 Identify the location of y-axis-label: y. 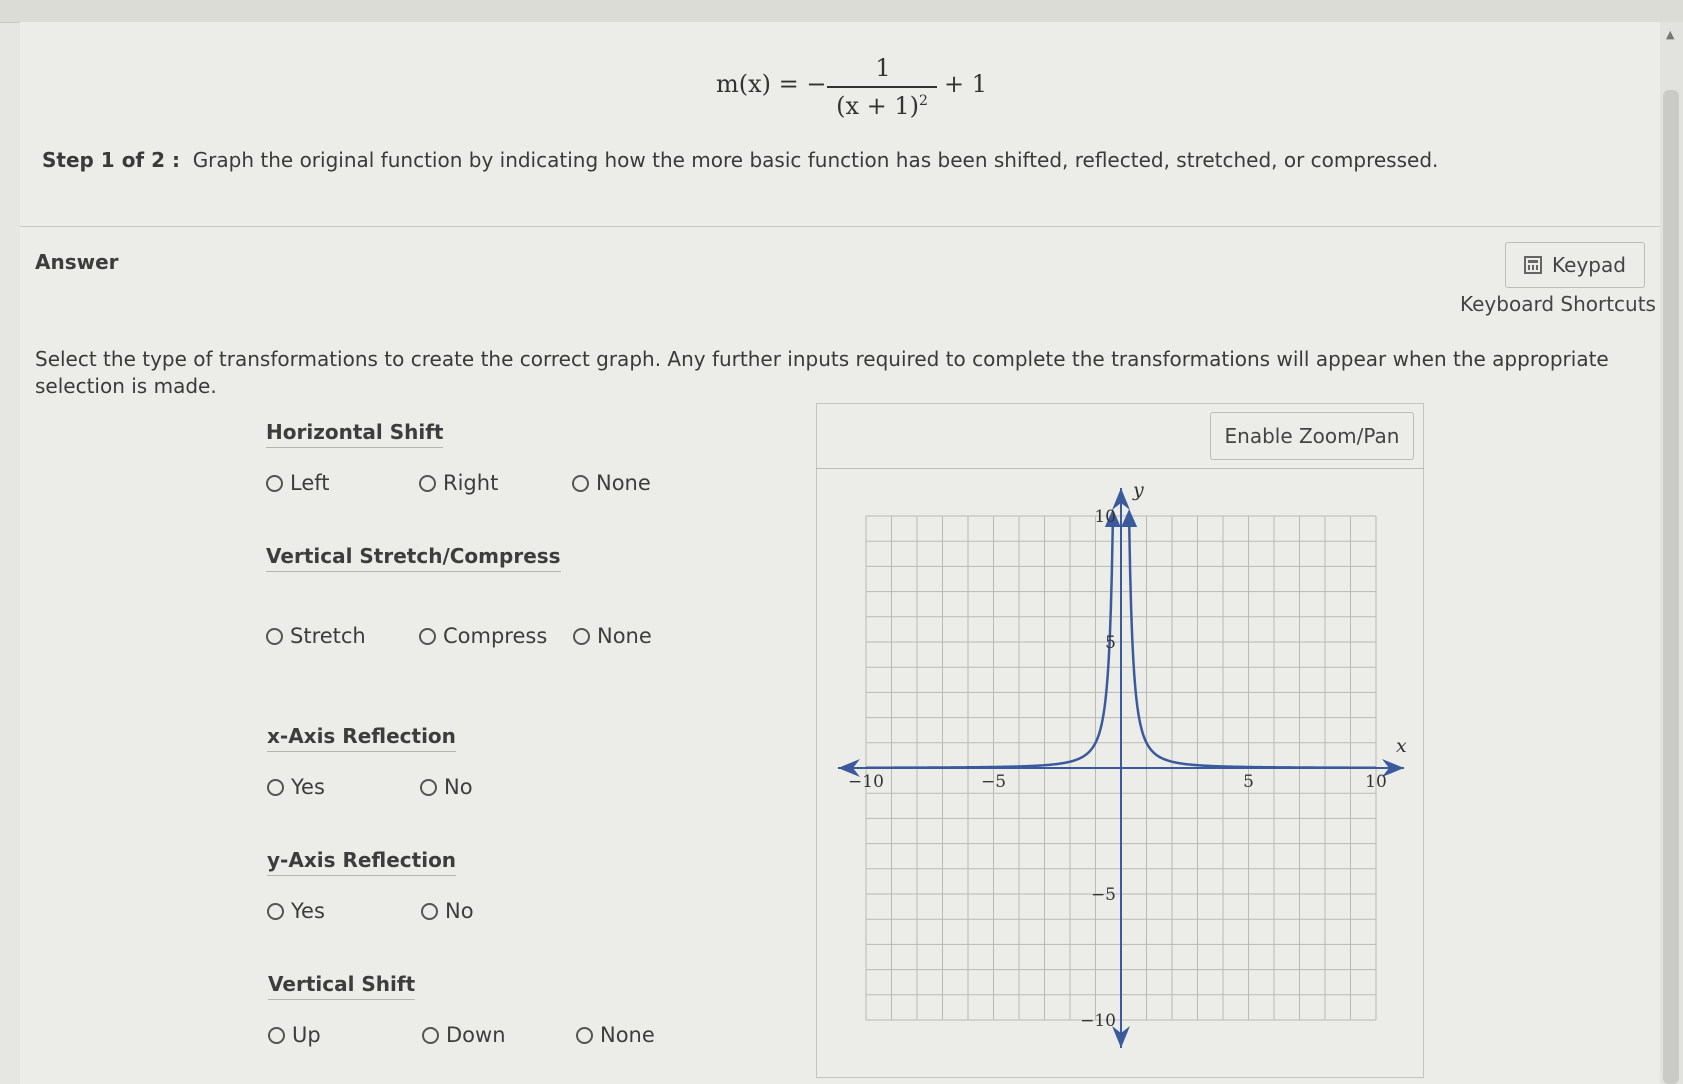
(1138, 490).